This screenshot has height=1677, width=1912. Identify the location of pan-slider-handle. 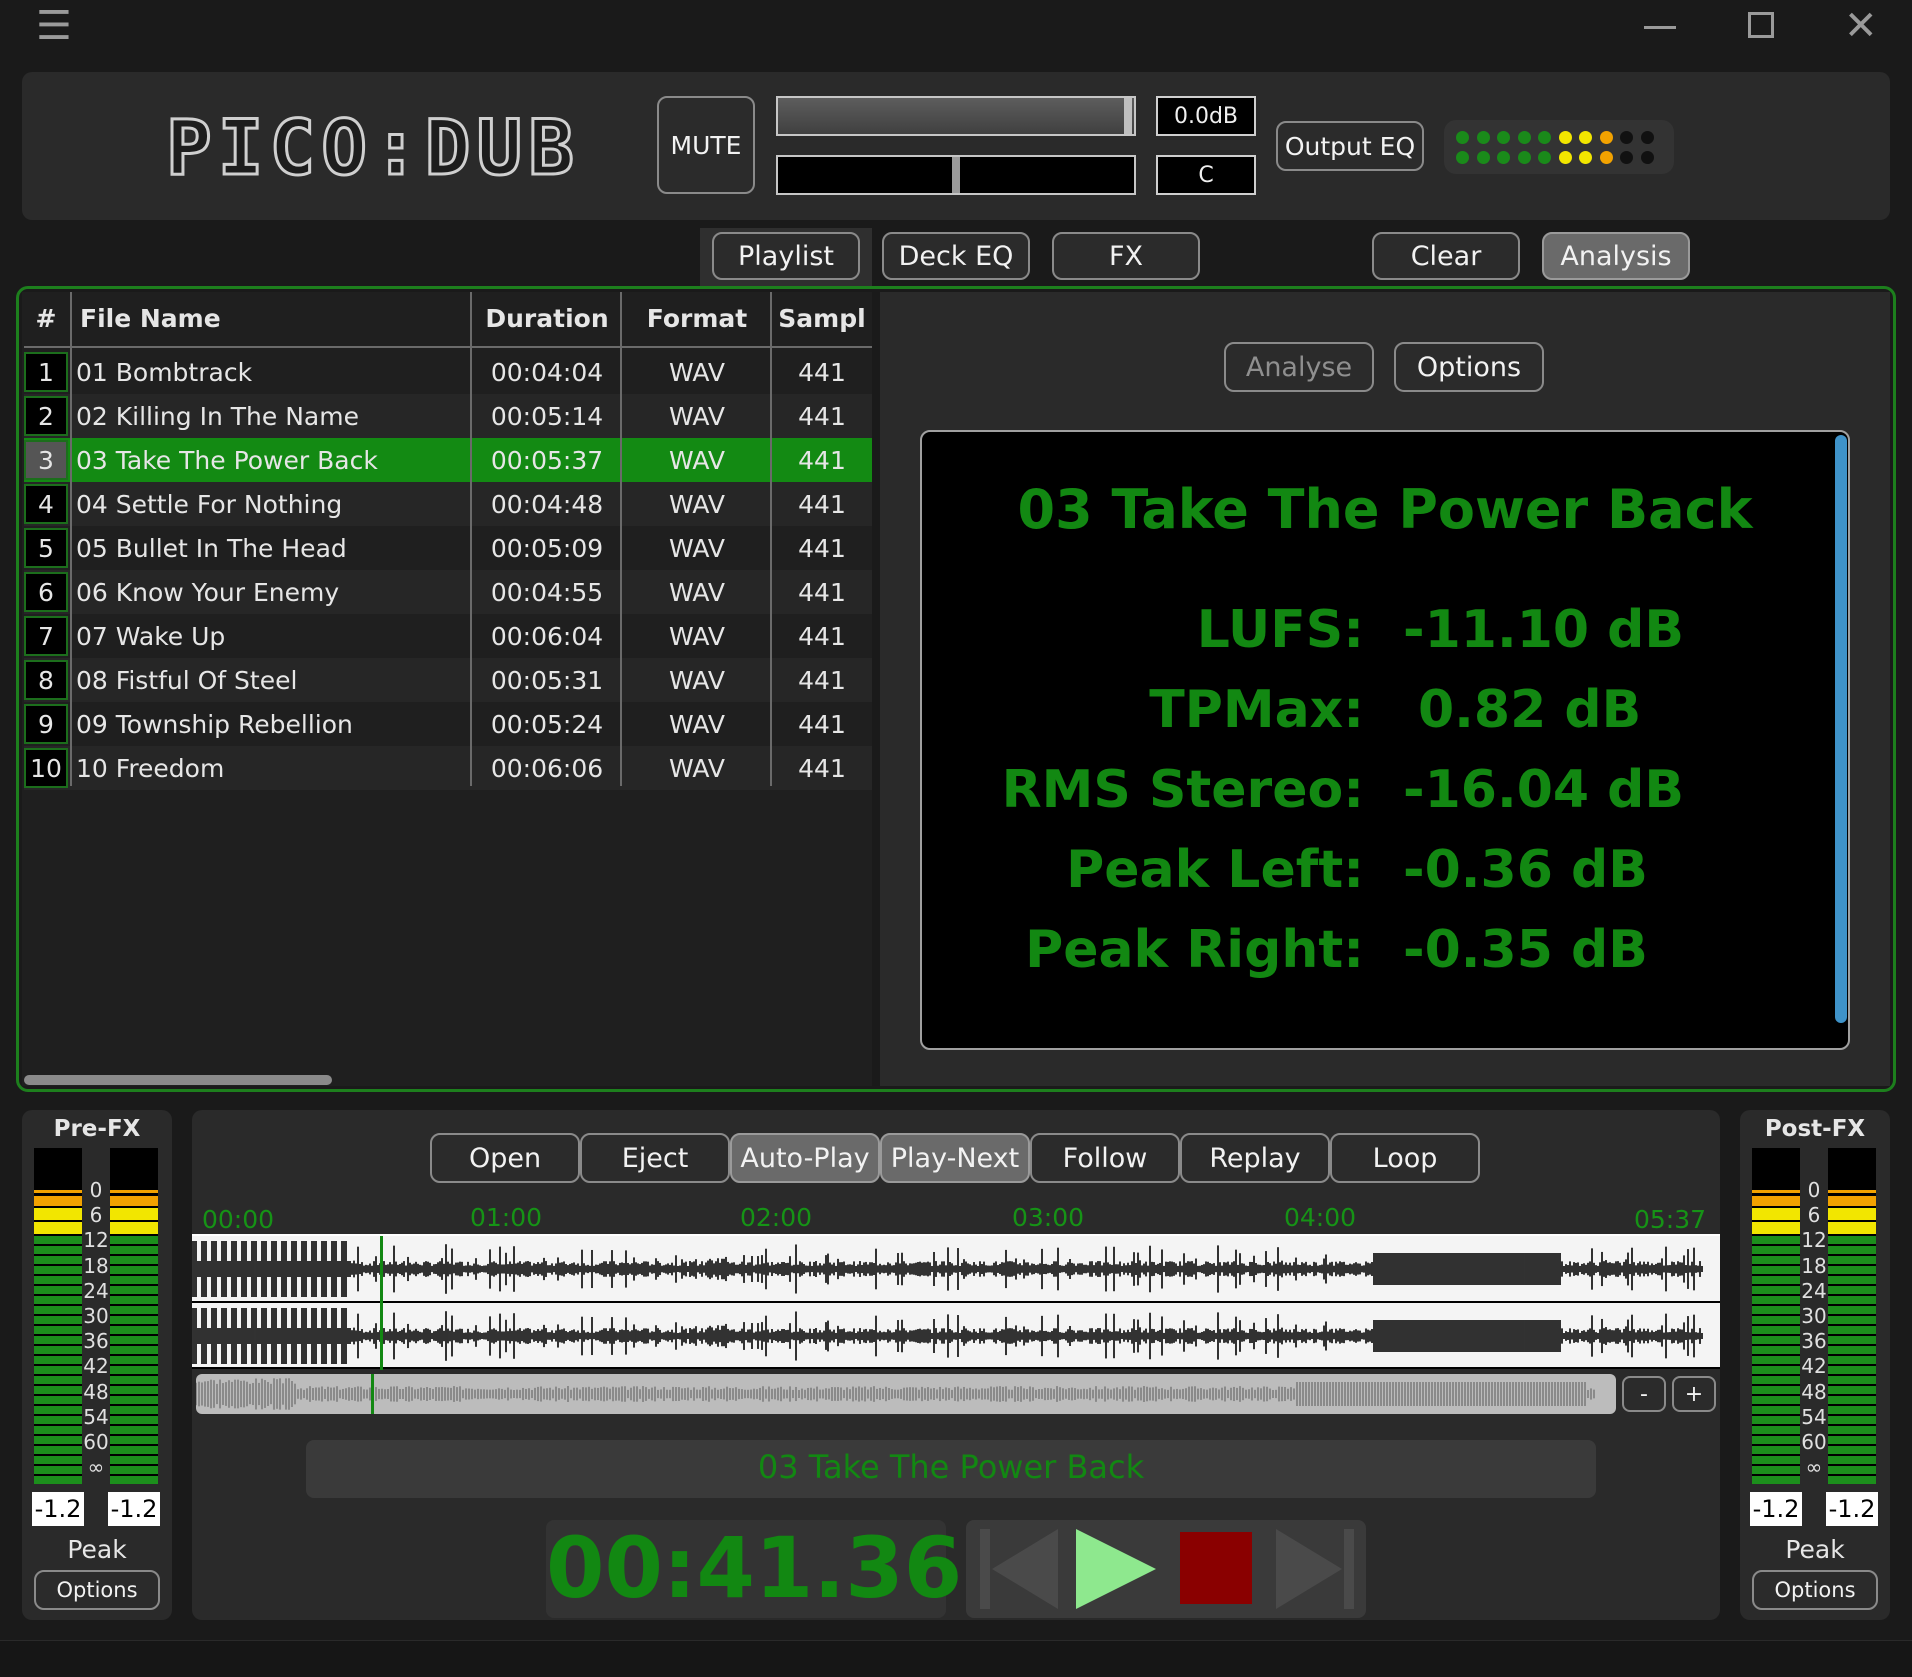
(956, 175).